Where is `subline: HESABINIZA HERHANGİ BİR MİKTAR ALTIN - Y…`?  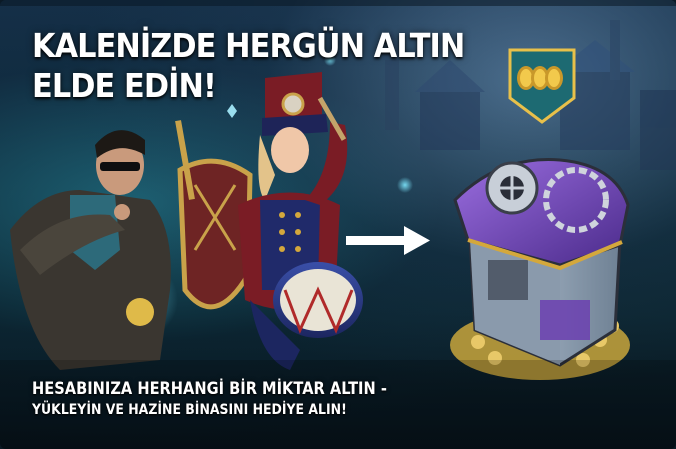 subline: HESABINIZA HERHANGİ BİR MİKTAR ALTIN - Y… is located at coordinates (209, 399).